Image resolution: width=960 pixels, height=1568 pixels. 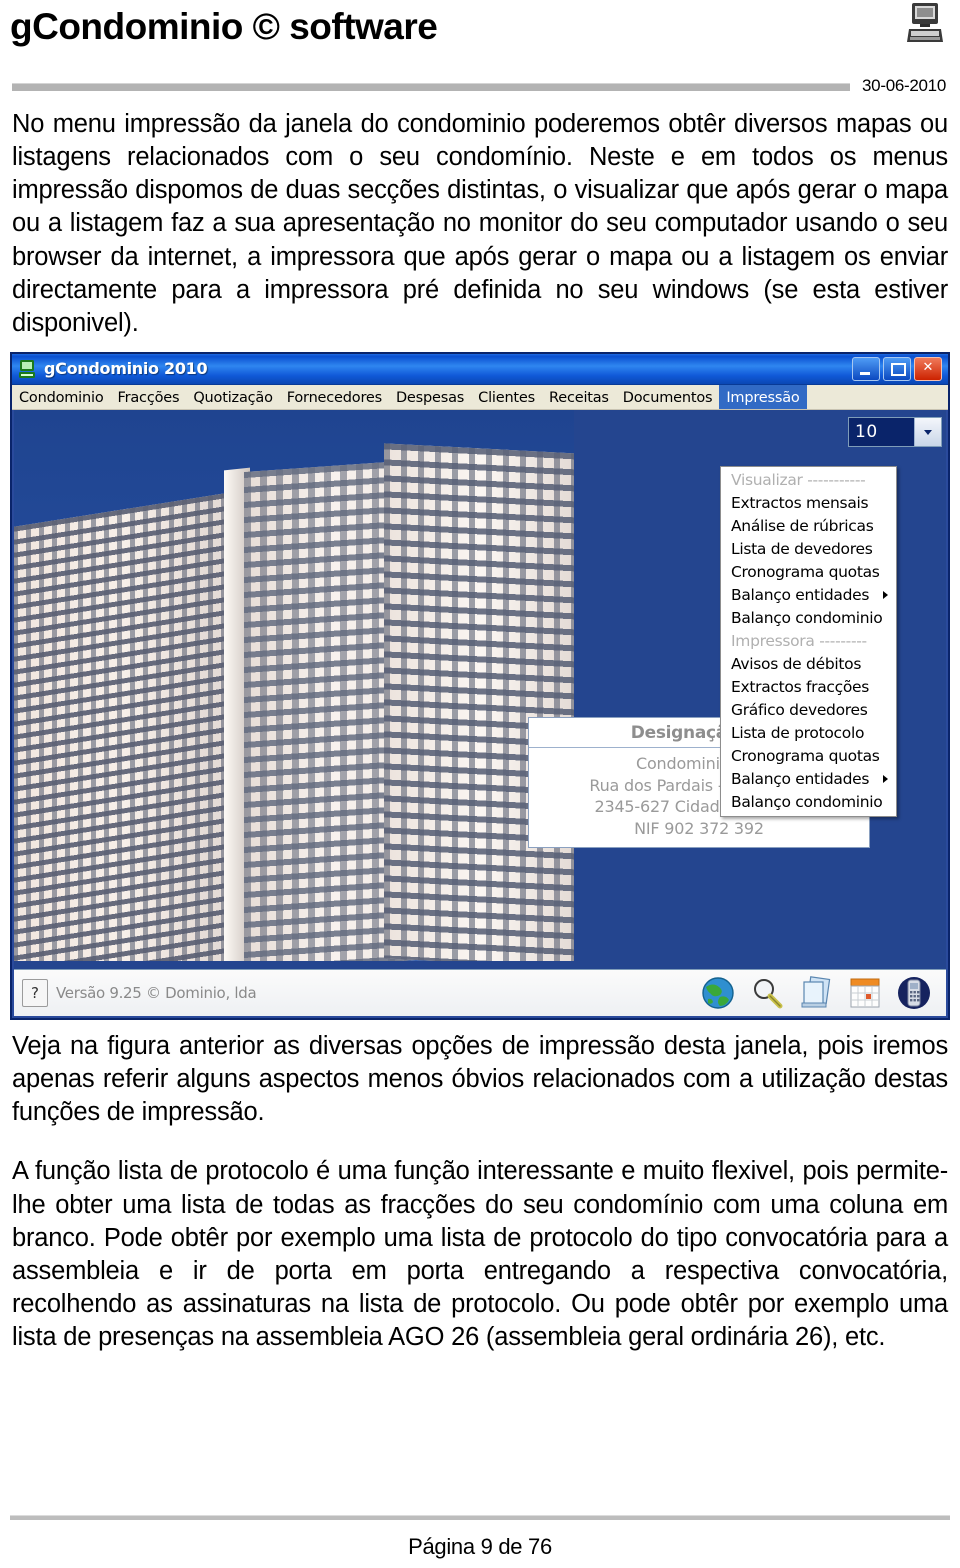 What do you see at coordinates (668, 397) in the screenshot?
I see `menu-item-documentos: Documentos` at bounding box center [668, 397].